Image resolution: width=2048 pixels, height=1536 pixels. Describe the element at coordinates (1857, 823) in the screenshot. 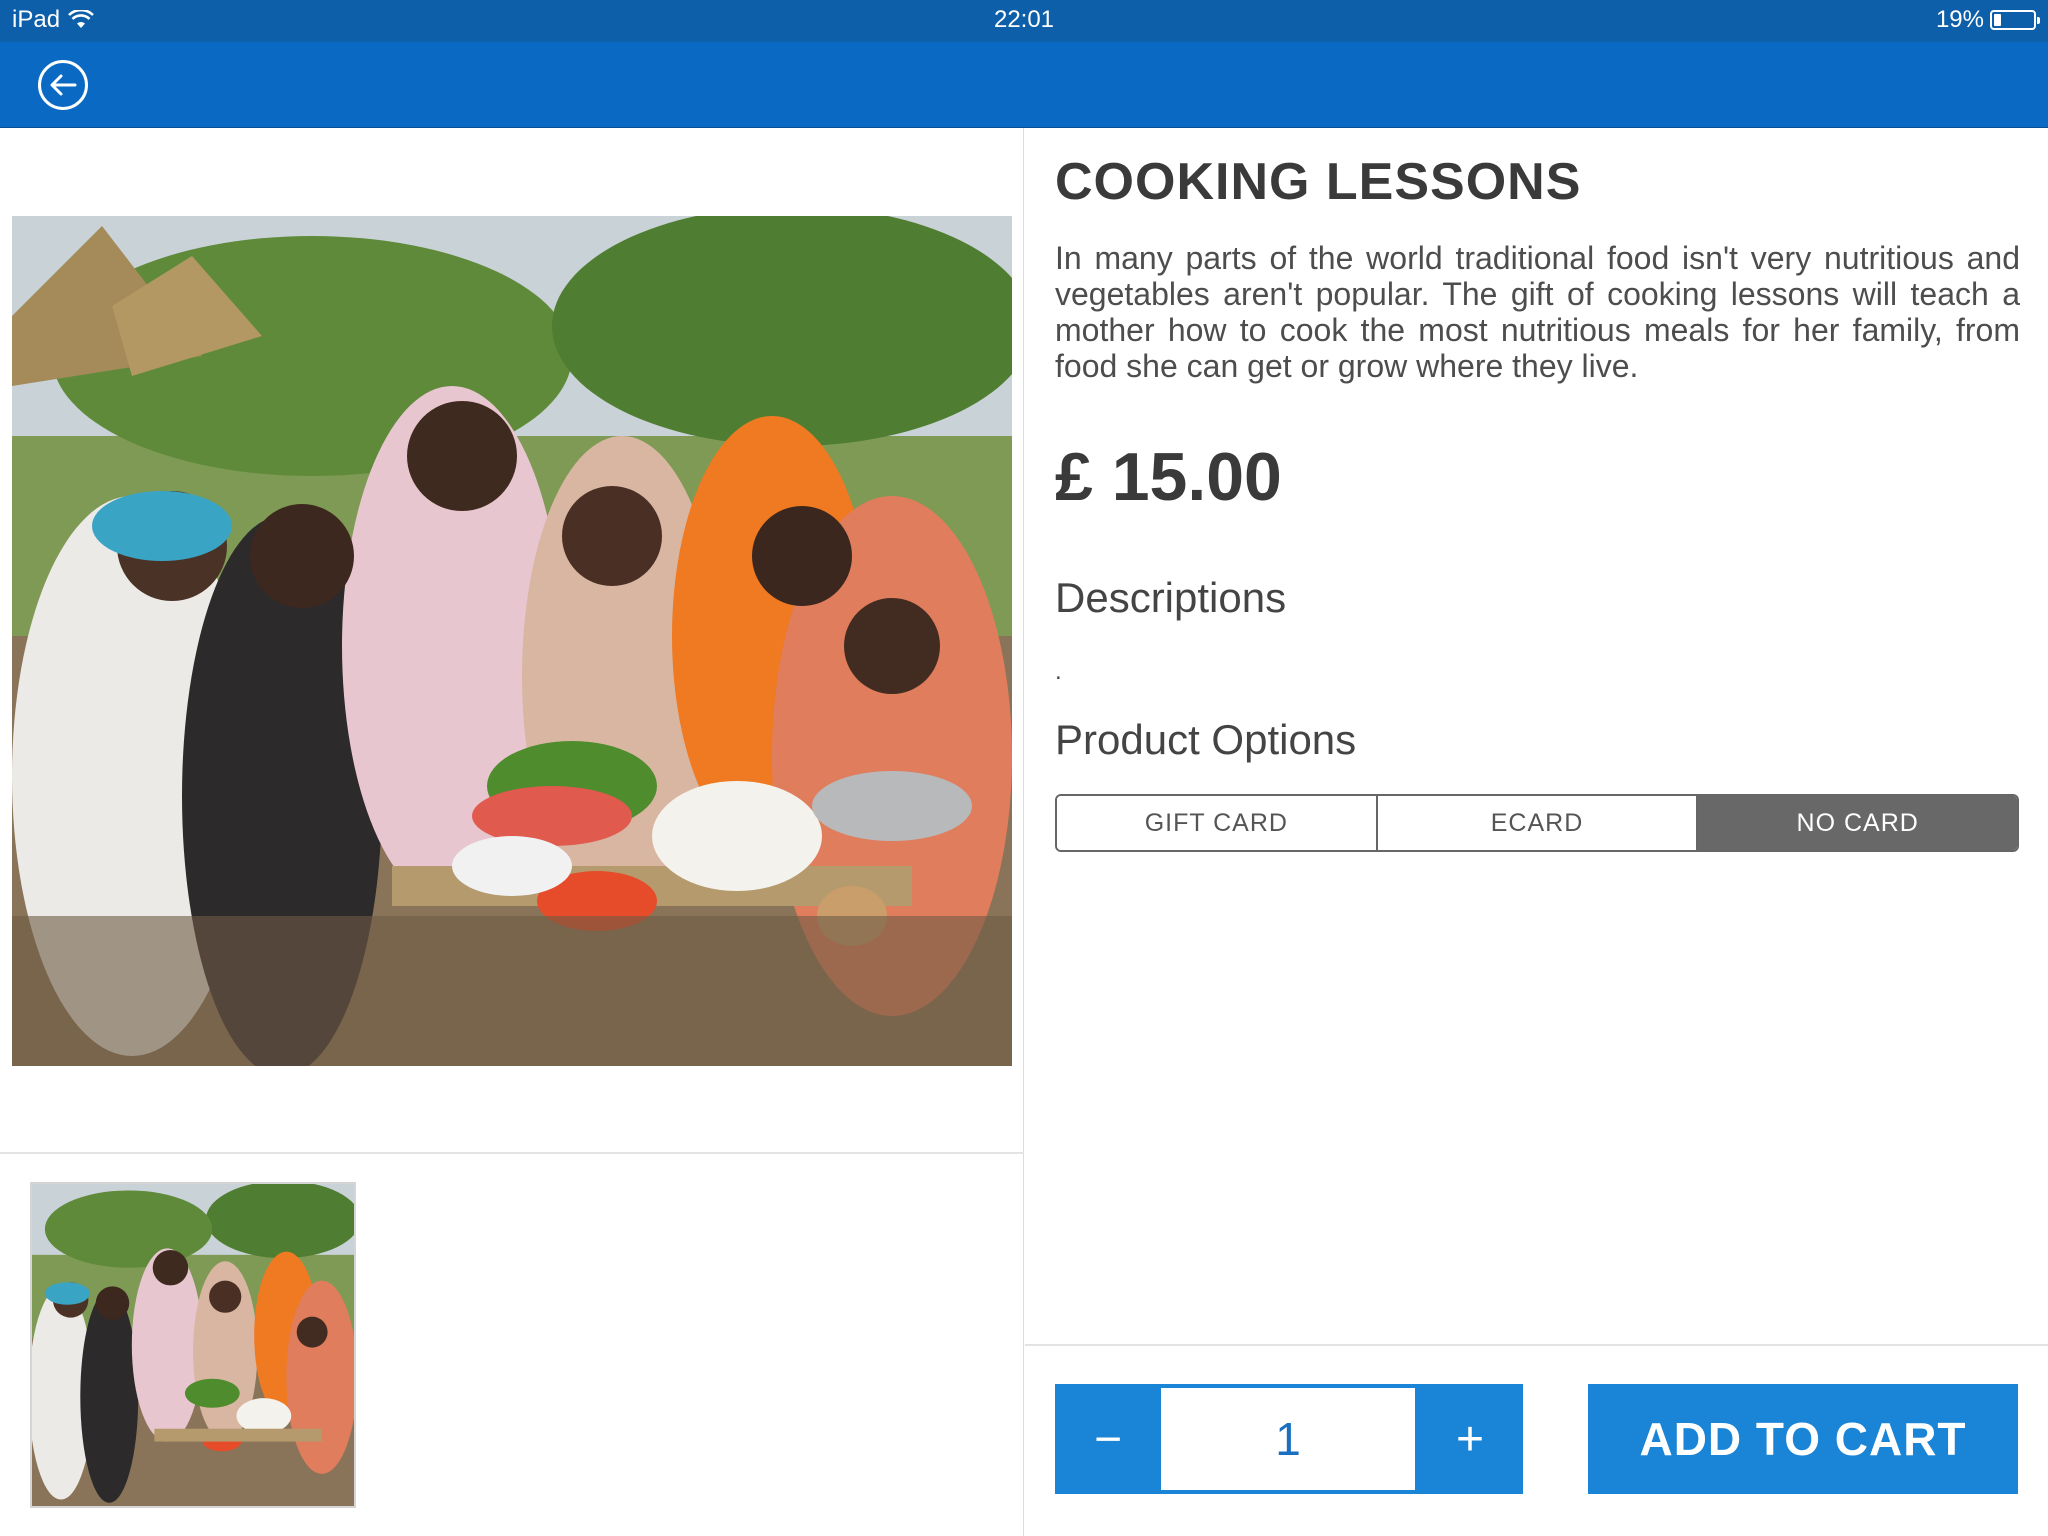

I see `option-no-card: NO CARD` at that location.